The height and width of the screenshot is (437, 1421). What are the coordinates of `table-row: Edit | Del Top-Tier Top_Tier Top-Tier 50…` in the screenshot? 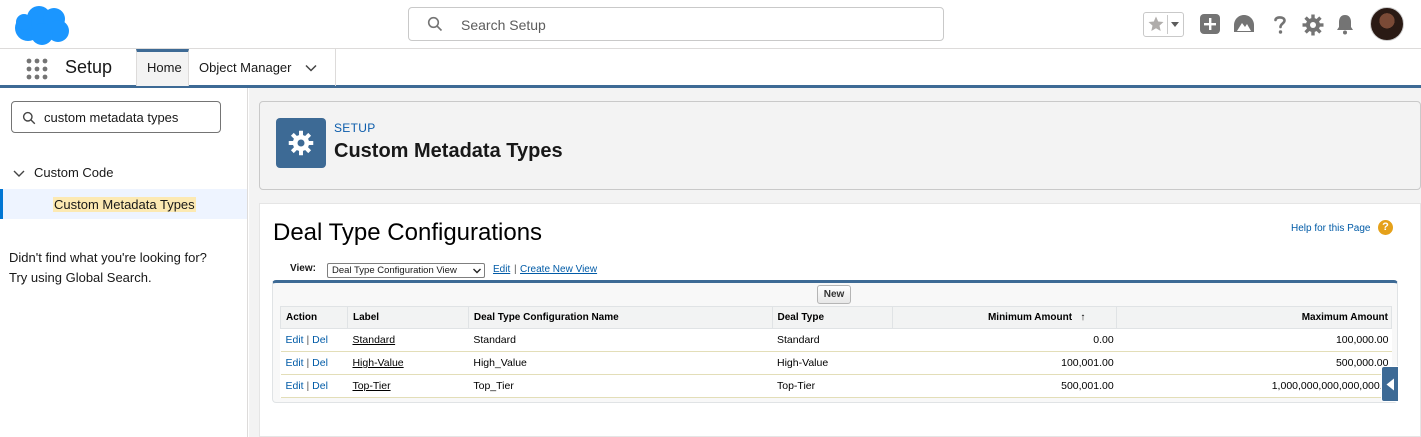 It's located at (836, 386).